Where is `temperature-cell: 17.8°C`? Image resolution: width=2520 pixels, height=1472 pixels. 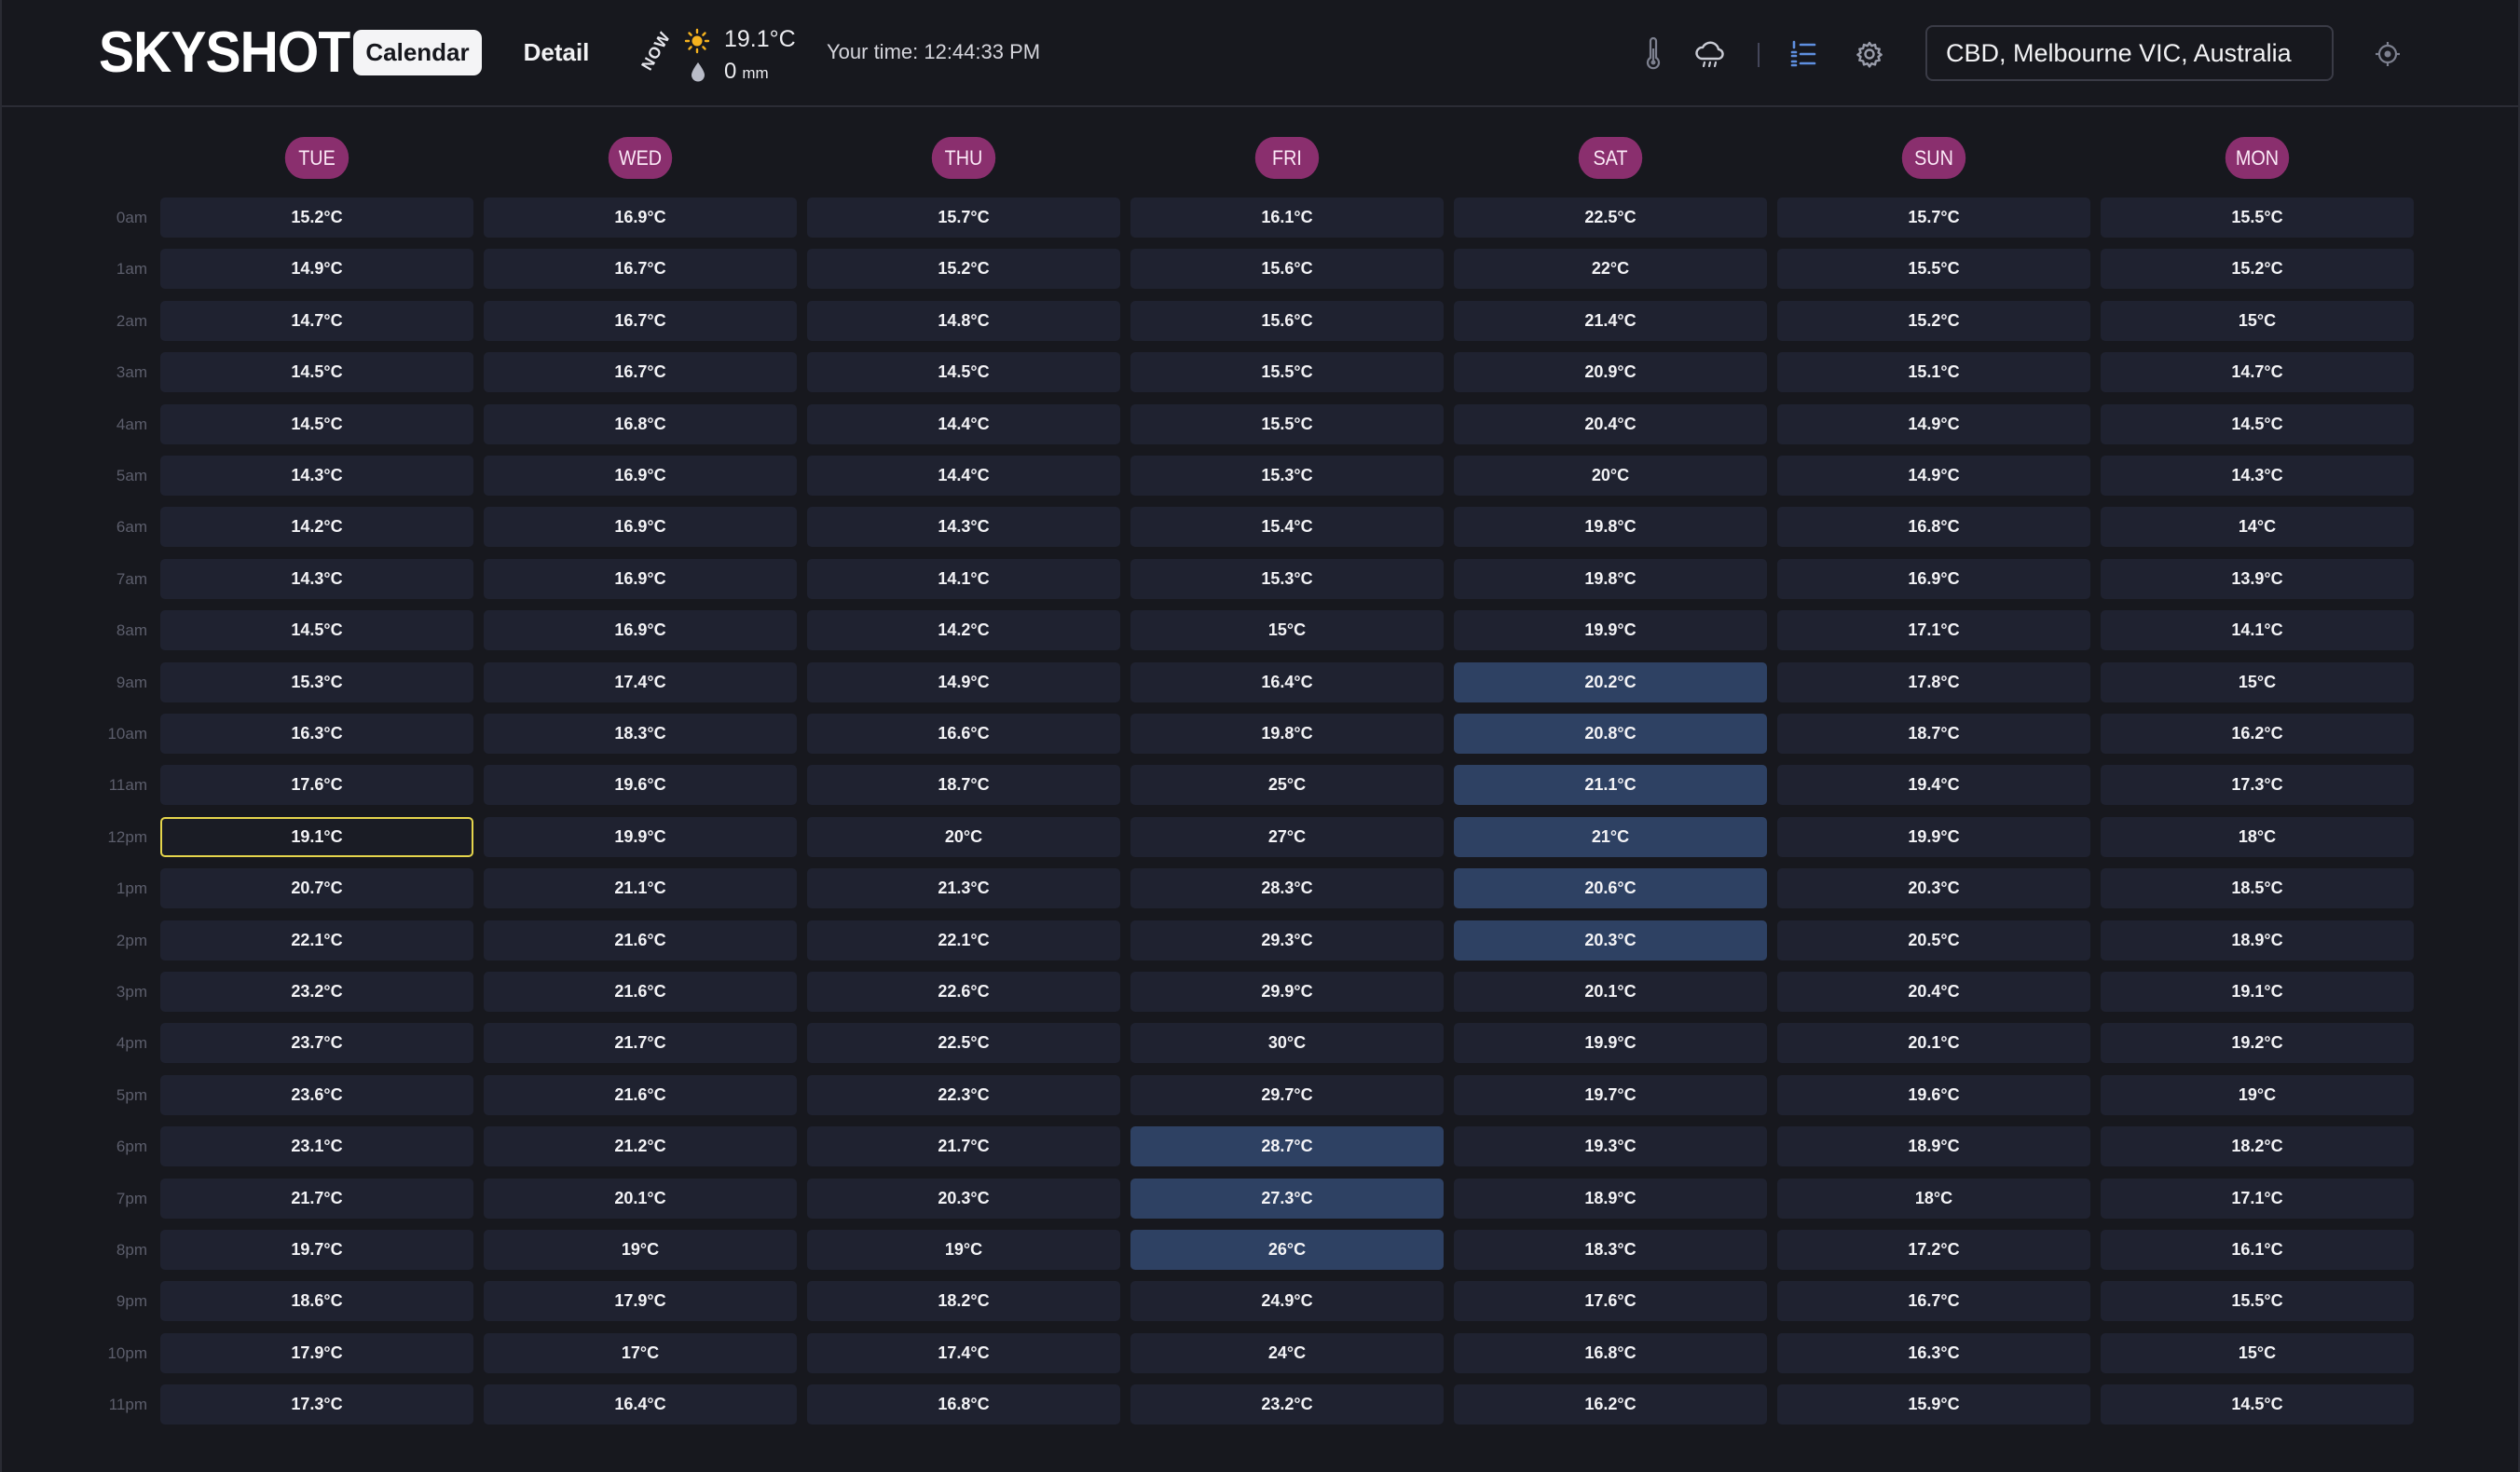 temperature-cell: 17.8°C is located at coordinates (1933, 681).